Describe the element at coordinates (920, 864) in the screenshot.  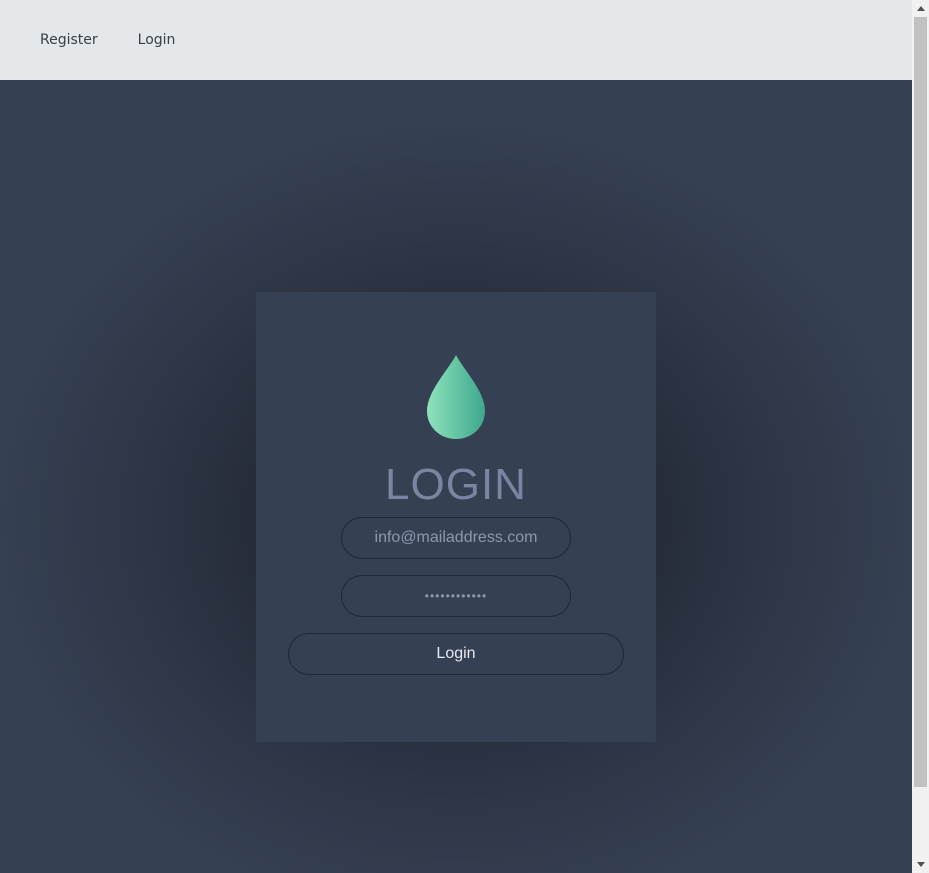
I see `scroll-down-arrow-icon` at that location.